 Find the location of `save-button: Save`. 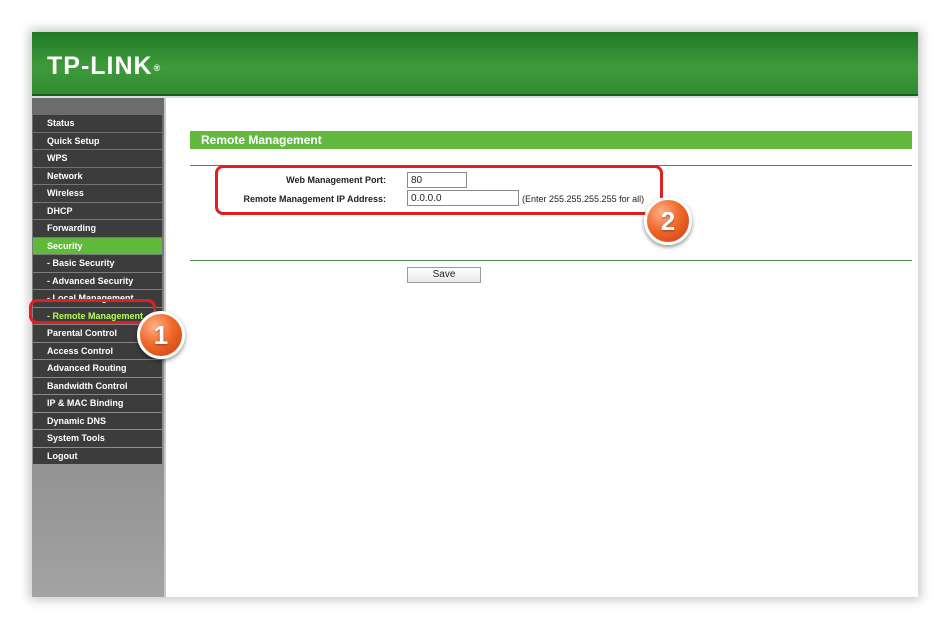

save-button: Save is located at coordinates (444, 275).